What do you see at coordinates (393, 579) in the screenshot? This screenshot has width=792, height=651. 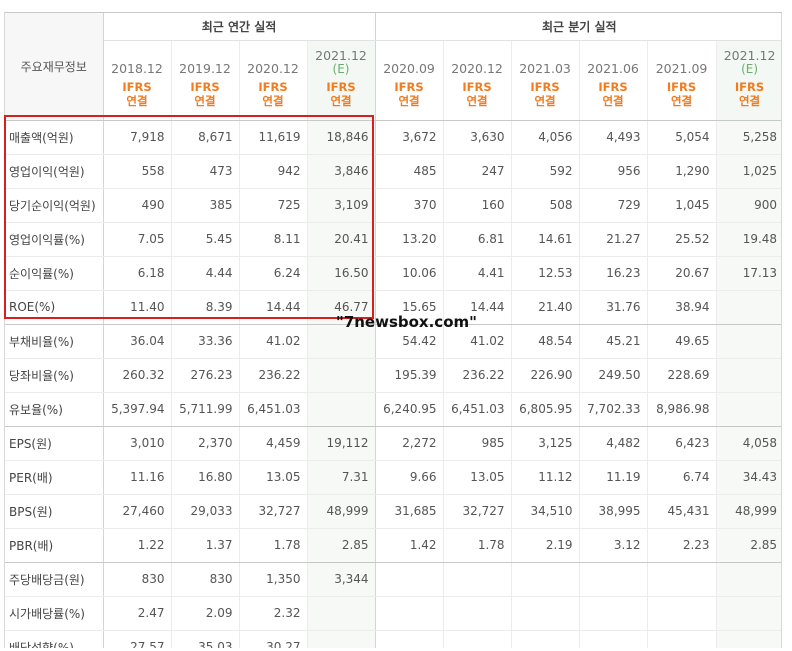 I see `table-row: 주당배당금(원) 830 830 1,350 3,344` at bounding box center [393, 579].